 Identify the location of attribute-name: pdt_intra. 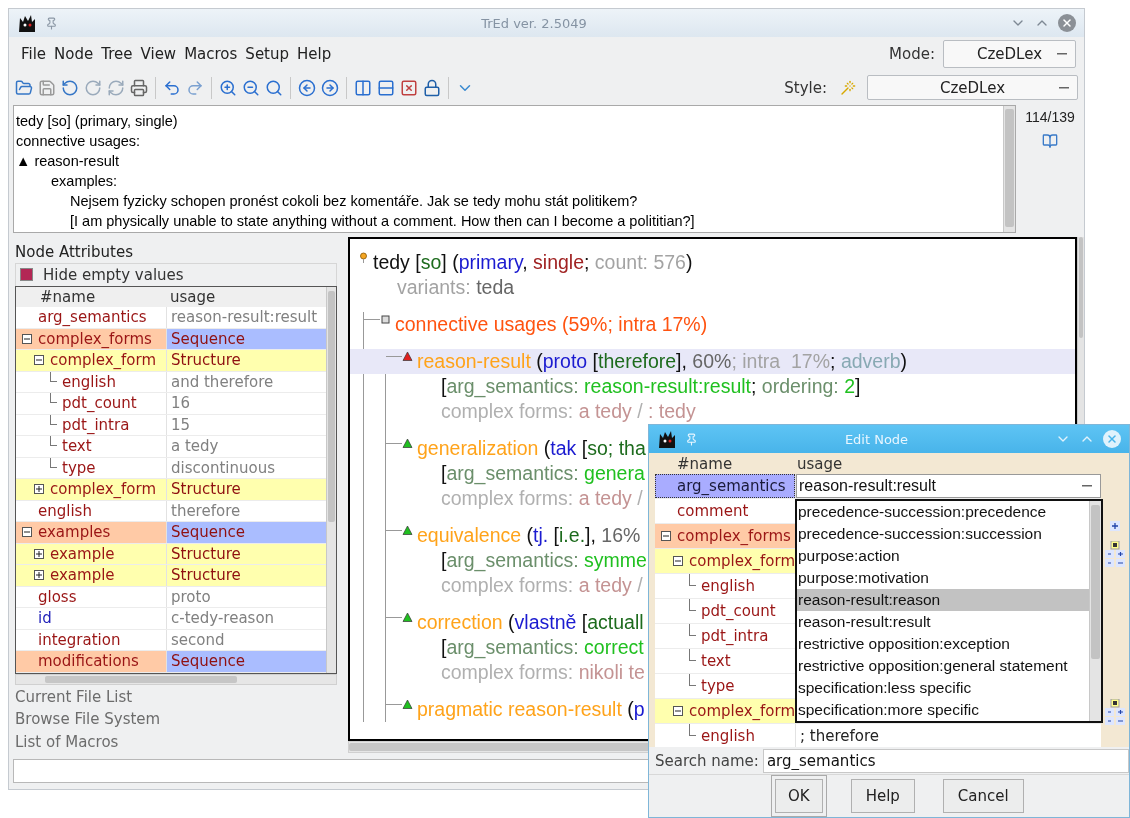
(96, 424).